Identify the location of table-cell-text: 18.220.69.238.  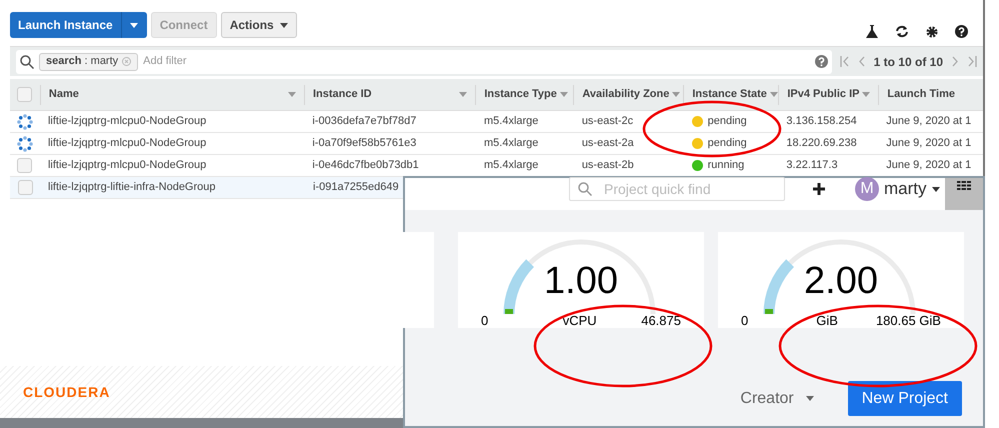
(821, 144).